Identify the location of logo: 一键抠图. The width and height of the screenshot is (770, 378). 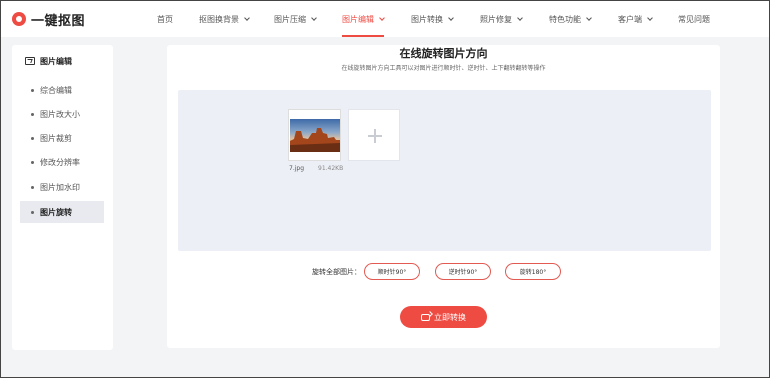
(71, 19).